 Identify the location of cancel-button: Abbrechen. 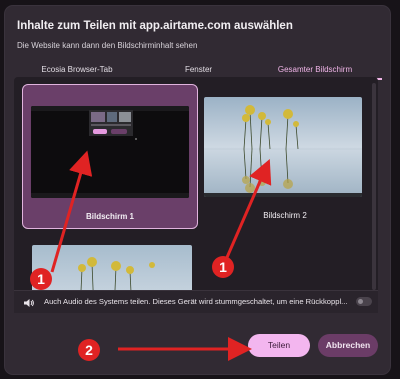
(348, 345).